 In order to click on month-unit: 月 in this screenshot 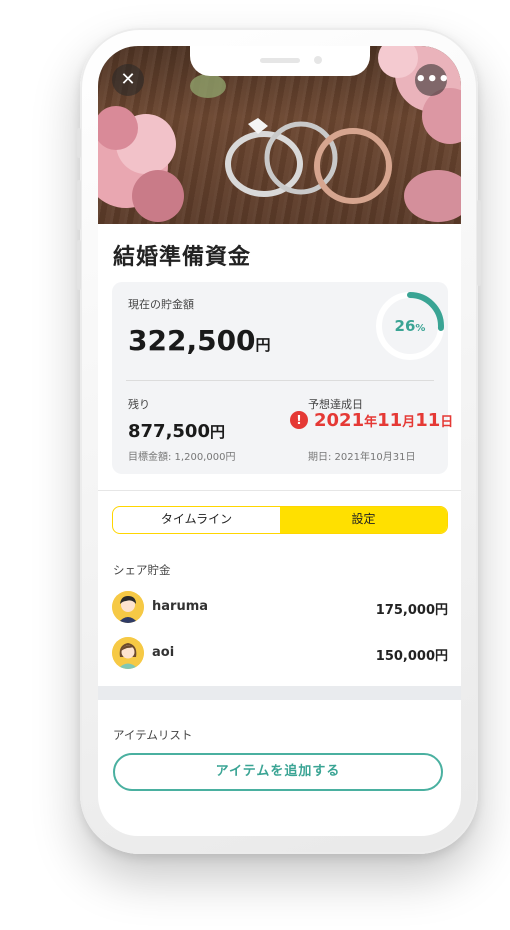, I will do `click(409, 422)`.